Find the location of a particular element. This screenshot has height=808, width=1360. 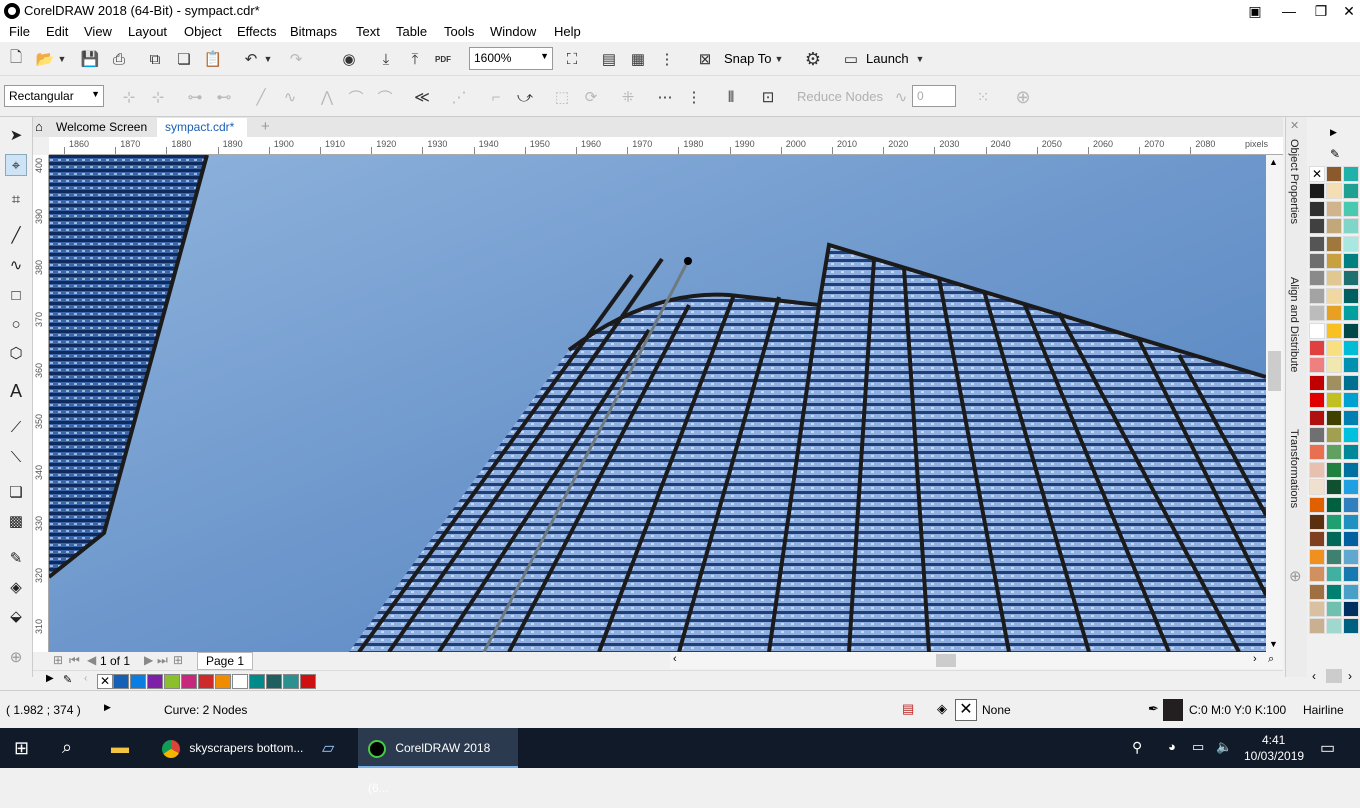

transparency-icon: ▩ is located at coordinates (16, 522).